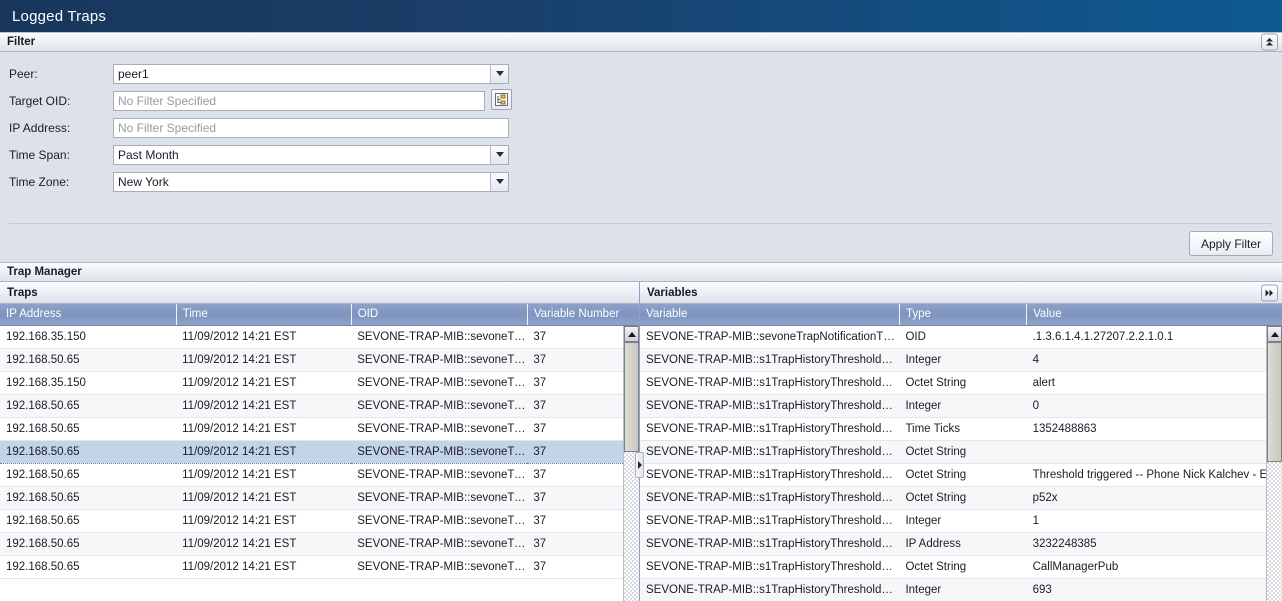  What do you see at coordinates (299, 100) in the screenshot?
I see `target-oid-input` at bounding box center [299, 100].